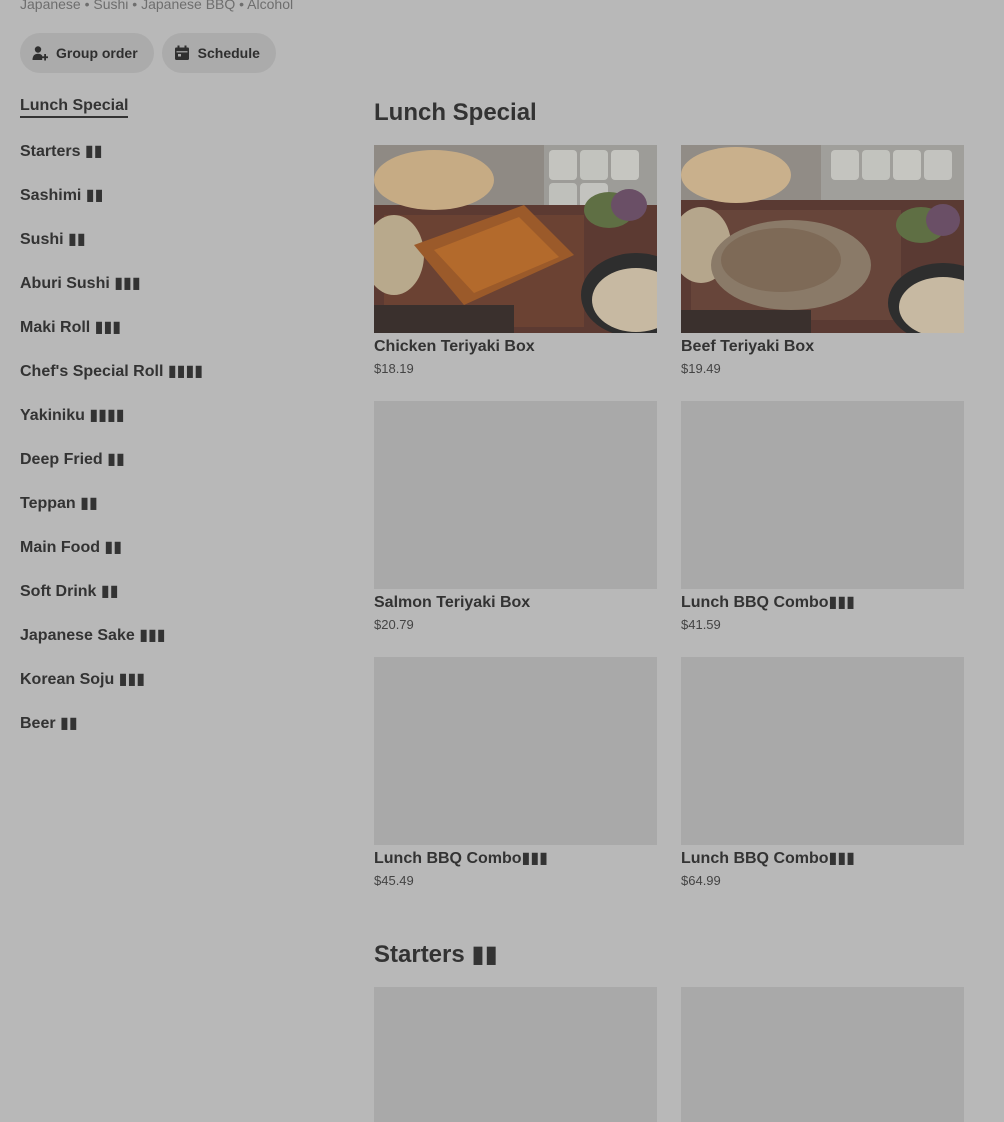 Image resolution: width=1004 pixels, height=1122 pixels. I want to click on sidebar-item-label: Yakiniku ▮▮▮▮, so click(72, 415).